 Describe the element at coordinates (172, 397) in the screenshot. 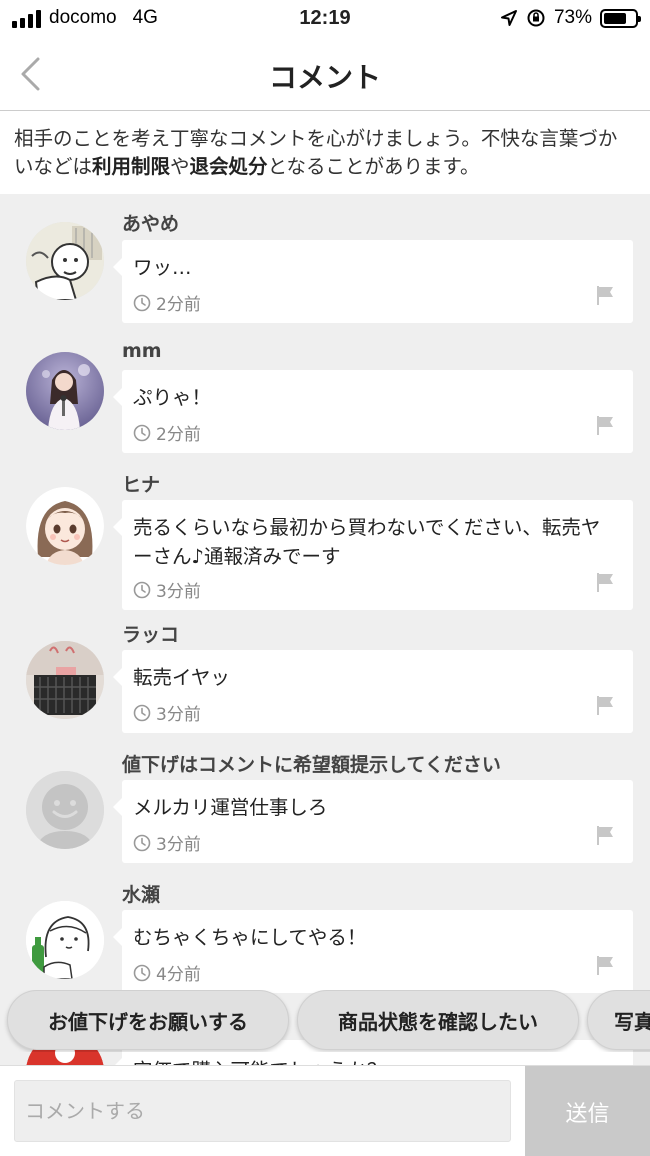

I see `comment-text: ぷりゃ！` at that location.